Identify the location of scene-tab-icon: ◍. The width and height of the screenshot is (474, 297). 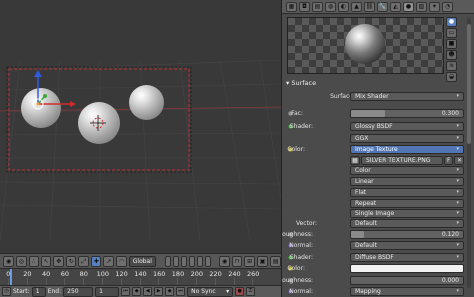
(330, 6).